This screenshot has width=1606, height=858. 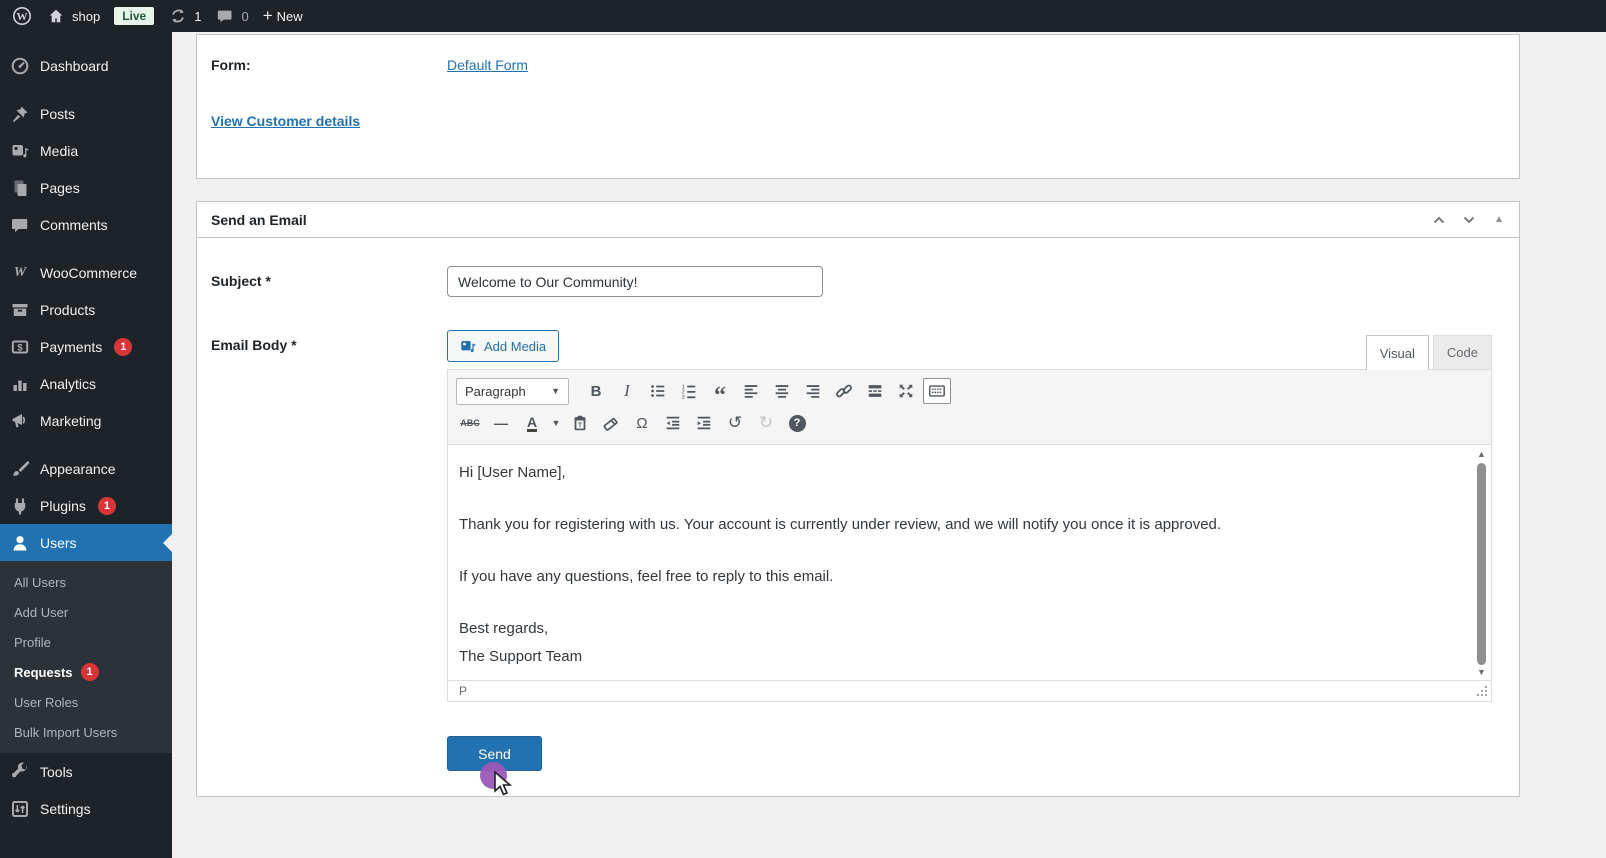 What do you see at coordinates (86, 542) in the screenshot?
I see `sidebar-item-users: Users` at bounding box center [86, 542].